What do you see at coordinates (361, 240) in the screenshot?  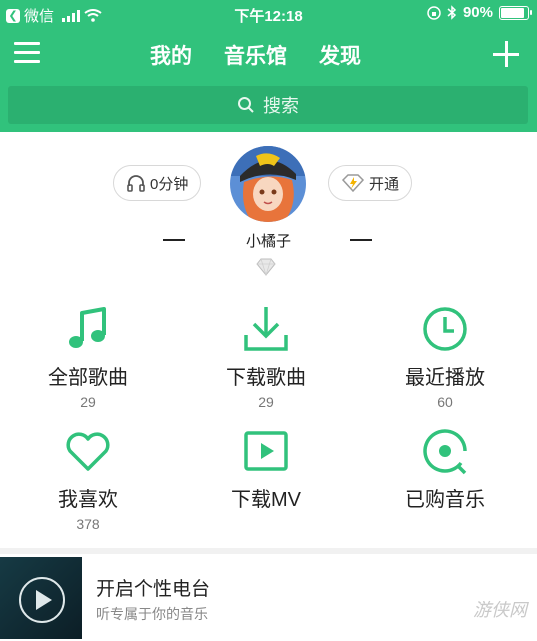 I see `right-dash` at bounding box center [361, 240].